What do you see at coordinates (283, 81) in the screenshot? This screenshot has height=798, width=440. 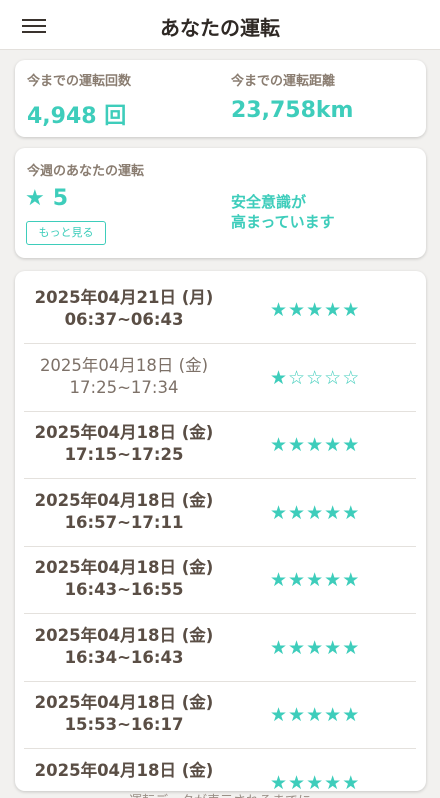 I see `total-distance-label: 今までの運転距離` at bounding box center [283, 81].